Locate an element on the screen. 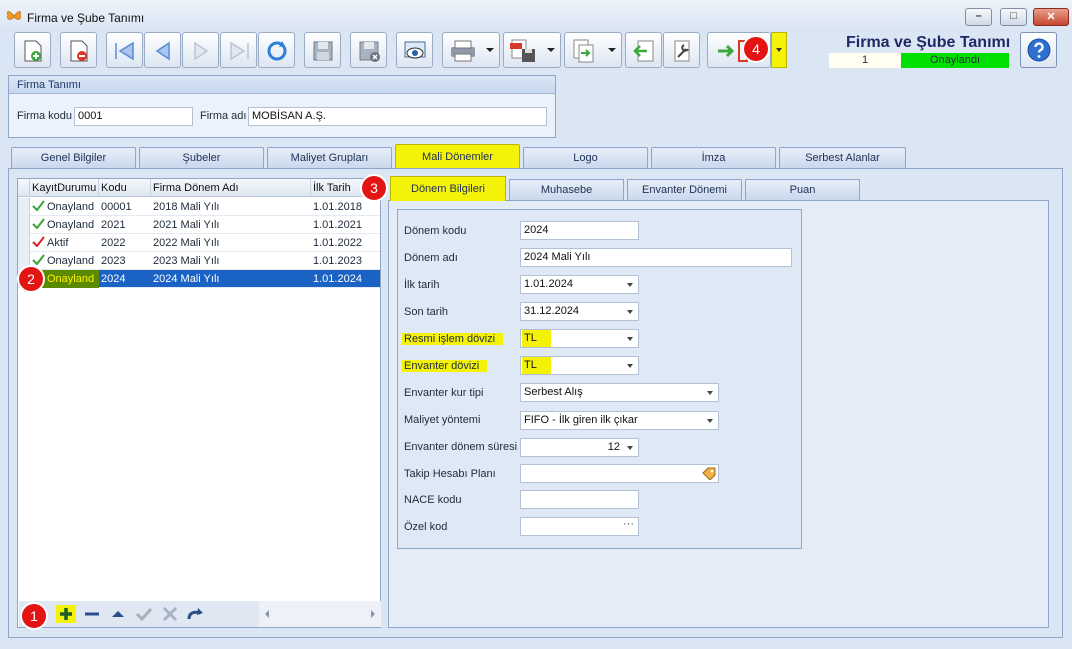  table-row: Onayland 2024 2024 Mali Yılı 1.01.2024 is located at coordinates (199, 279).